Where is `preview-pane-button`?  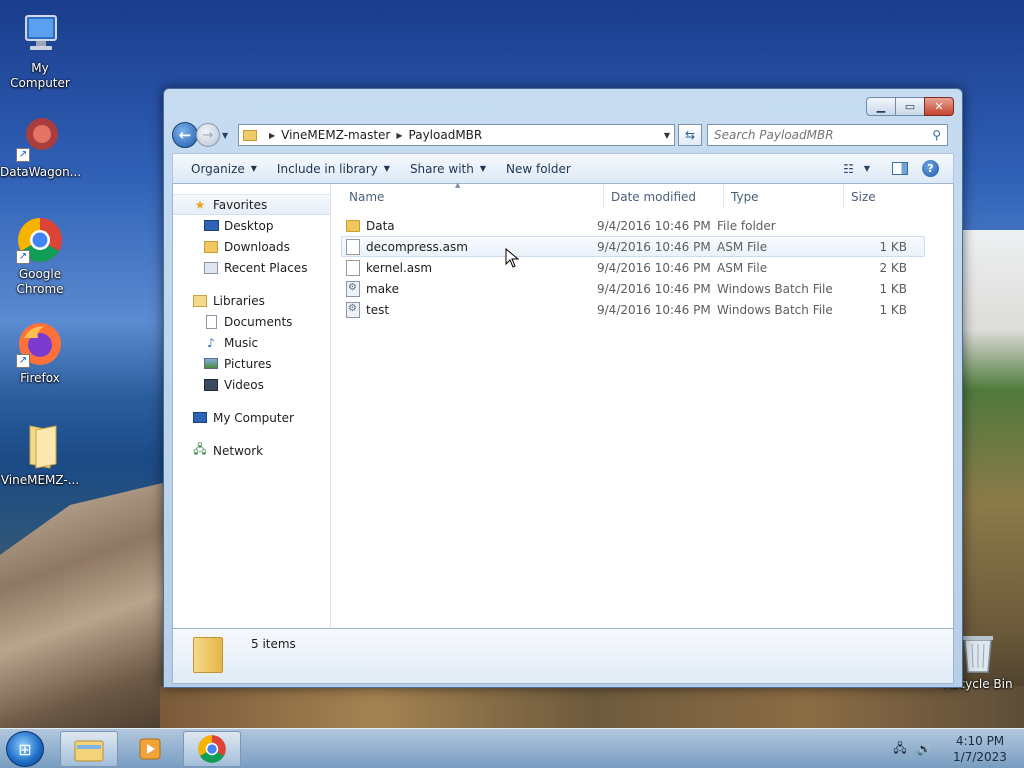
preview-pane-button is located at coordinates (900, 168).